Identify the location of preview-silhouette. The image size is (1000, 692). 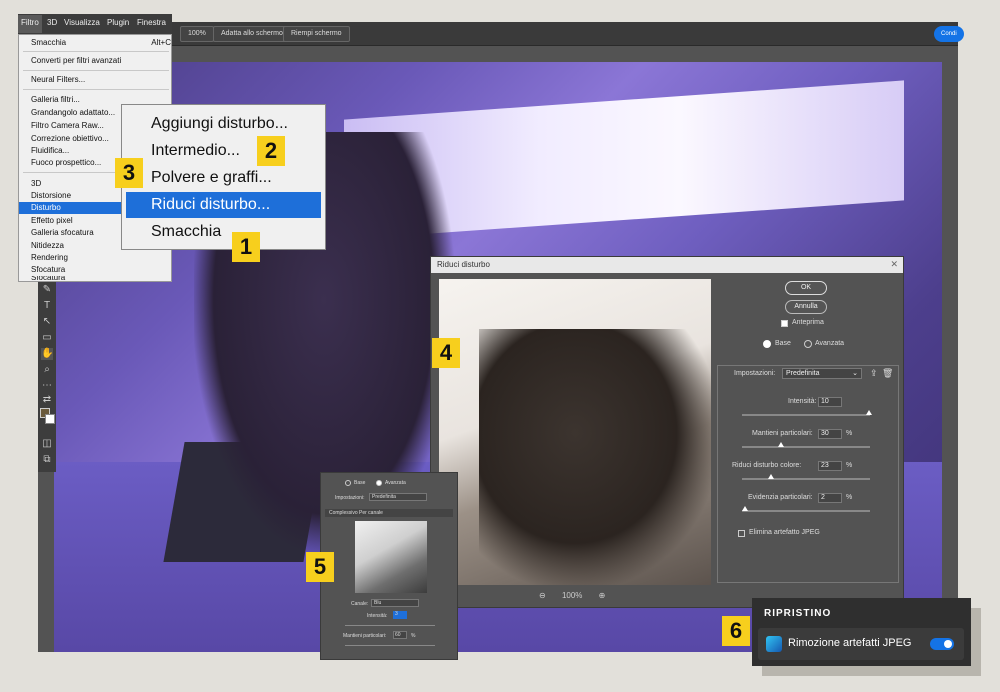
(595, 457).